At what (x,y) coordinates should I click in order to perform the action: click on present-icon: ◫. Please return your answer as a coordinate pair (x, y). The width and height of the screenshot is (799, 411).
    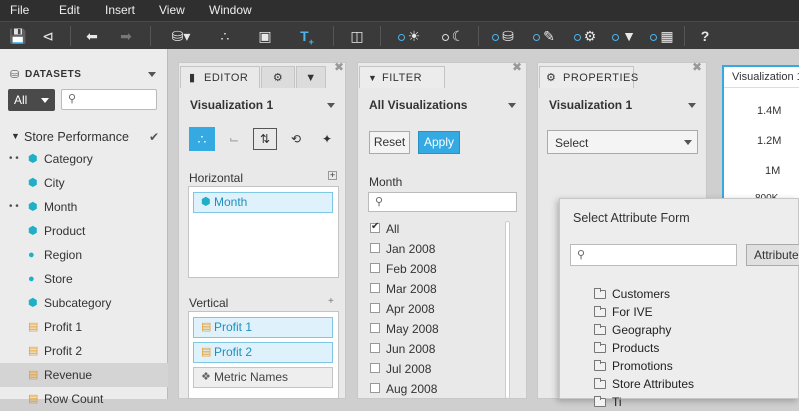
    Looking at the image, I should click on (357, 36).